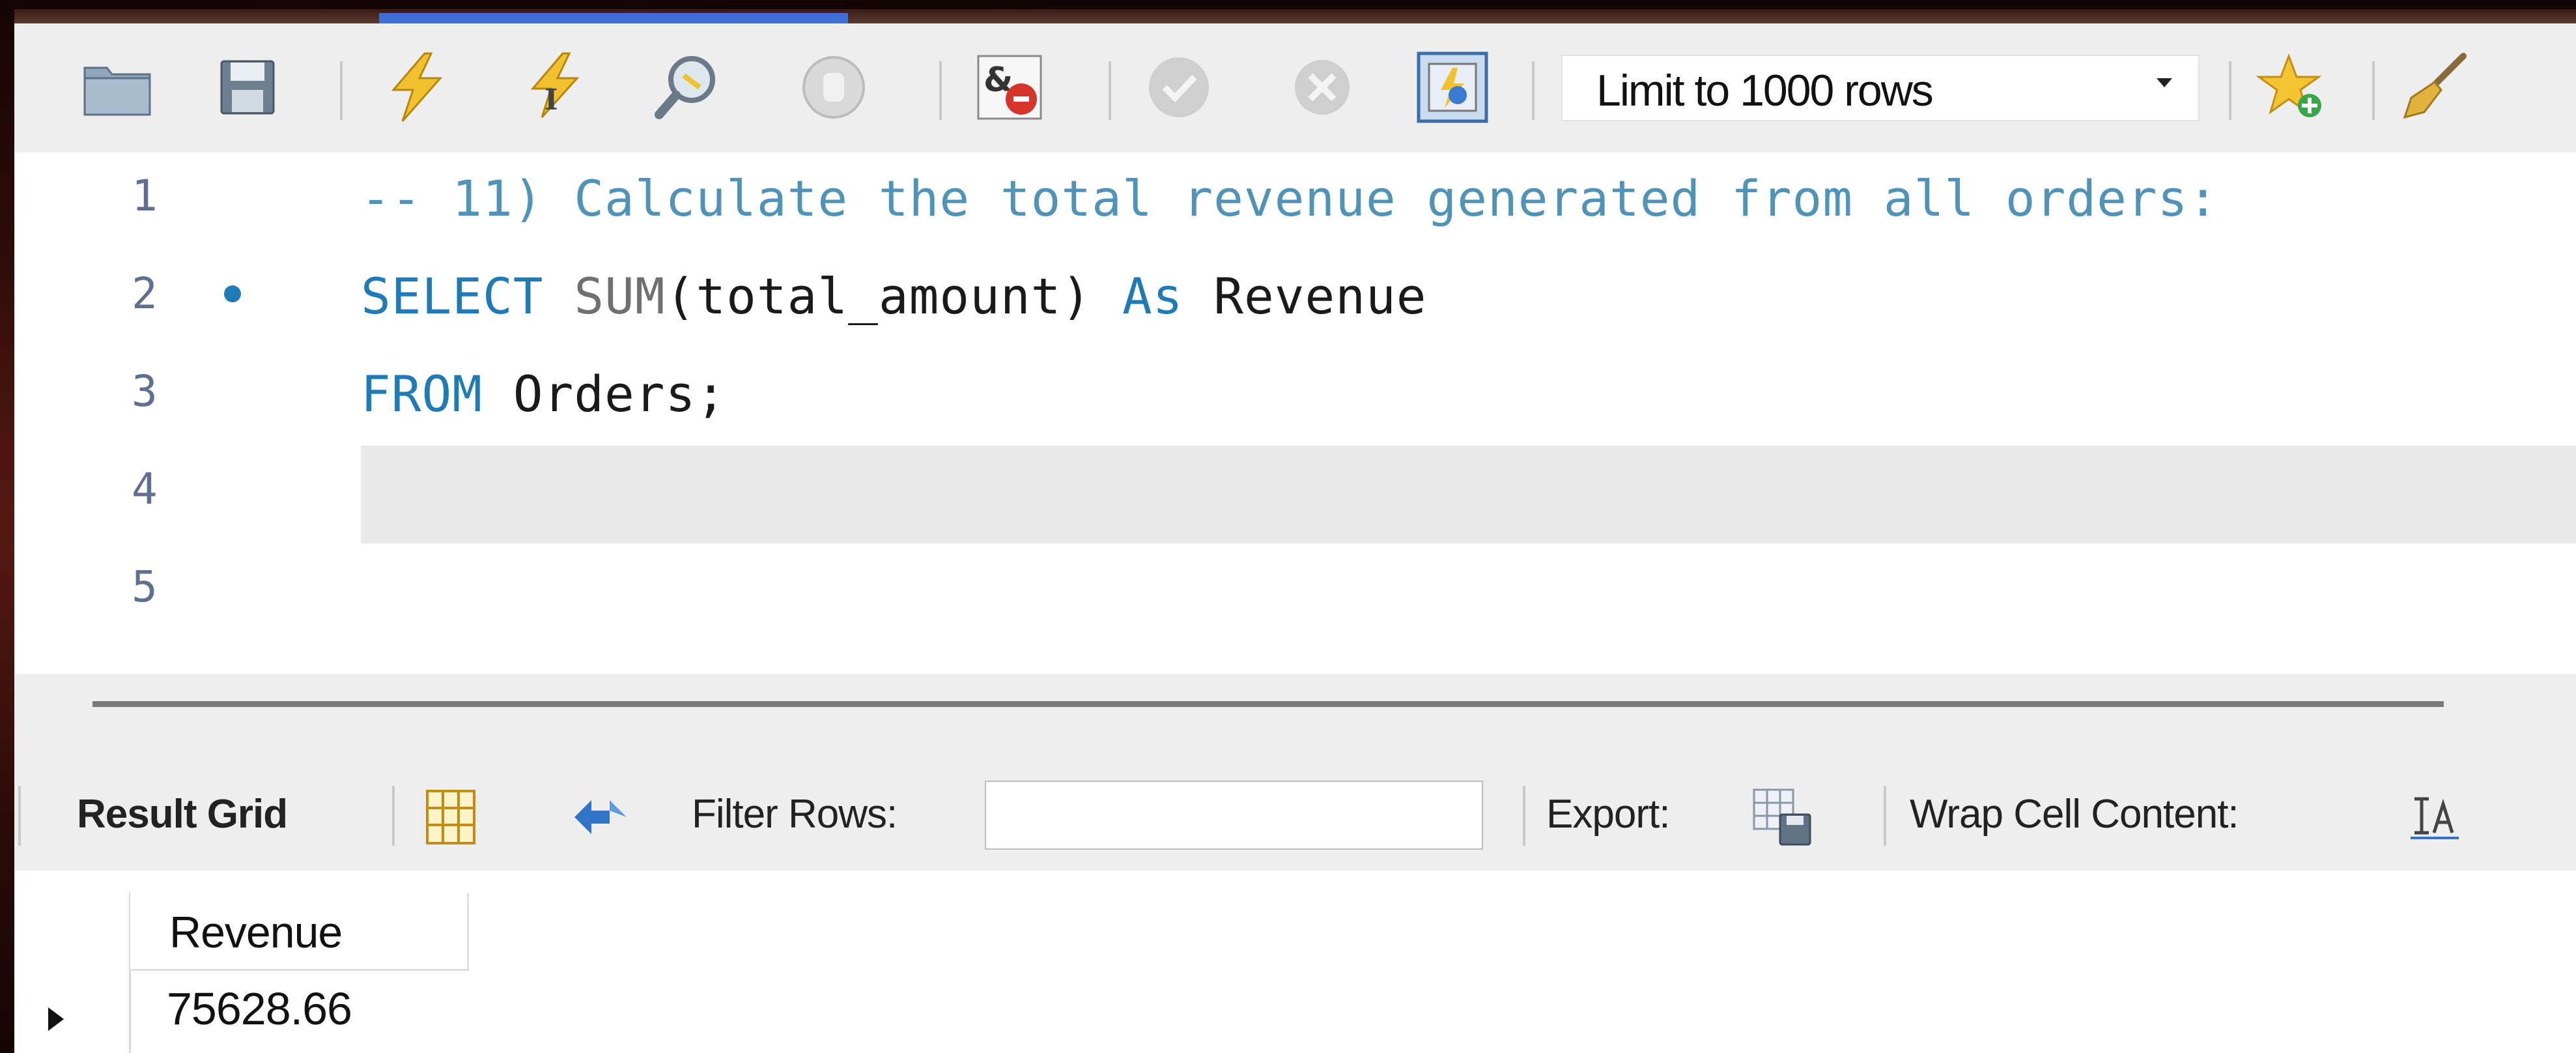 This screenshot has height=1053, width=2576. What do you see at coordinates (690, 87) in the screenshot?
I see `explain-icon` at bounding box center [690, 87].